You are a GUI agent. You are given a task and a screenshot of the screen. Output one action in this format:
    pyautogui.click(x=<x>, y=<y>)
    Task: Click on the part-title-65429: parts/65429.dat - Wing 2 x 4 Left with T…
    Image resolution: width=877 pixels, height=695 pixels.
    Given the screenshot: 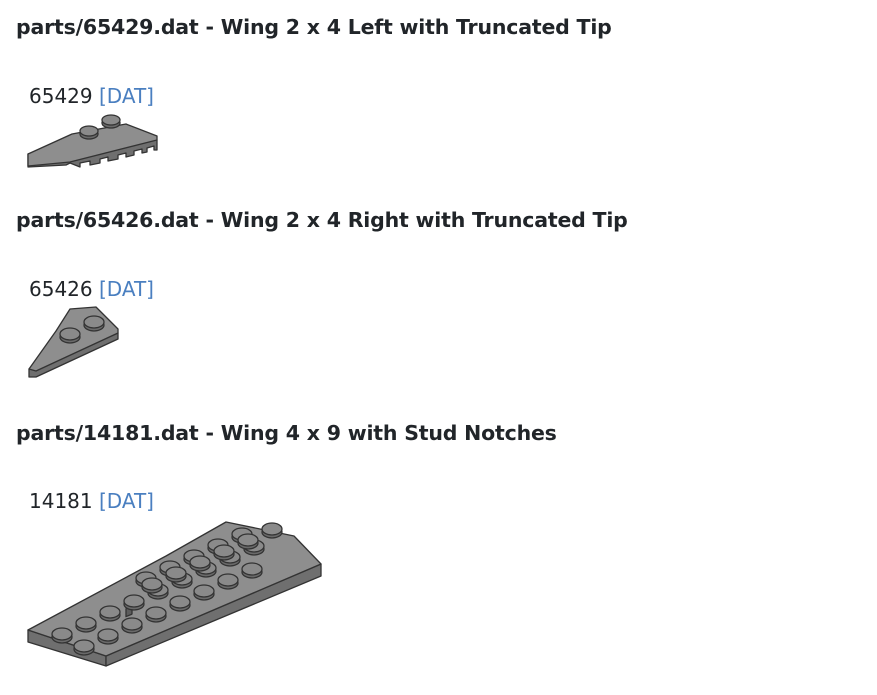 What is the action you would take?
    pyautogui.click(x=314, y=27)
    